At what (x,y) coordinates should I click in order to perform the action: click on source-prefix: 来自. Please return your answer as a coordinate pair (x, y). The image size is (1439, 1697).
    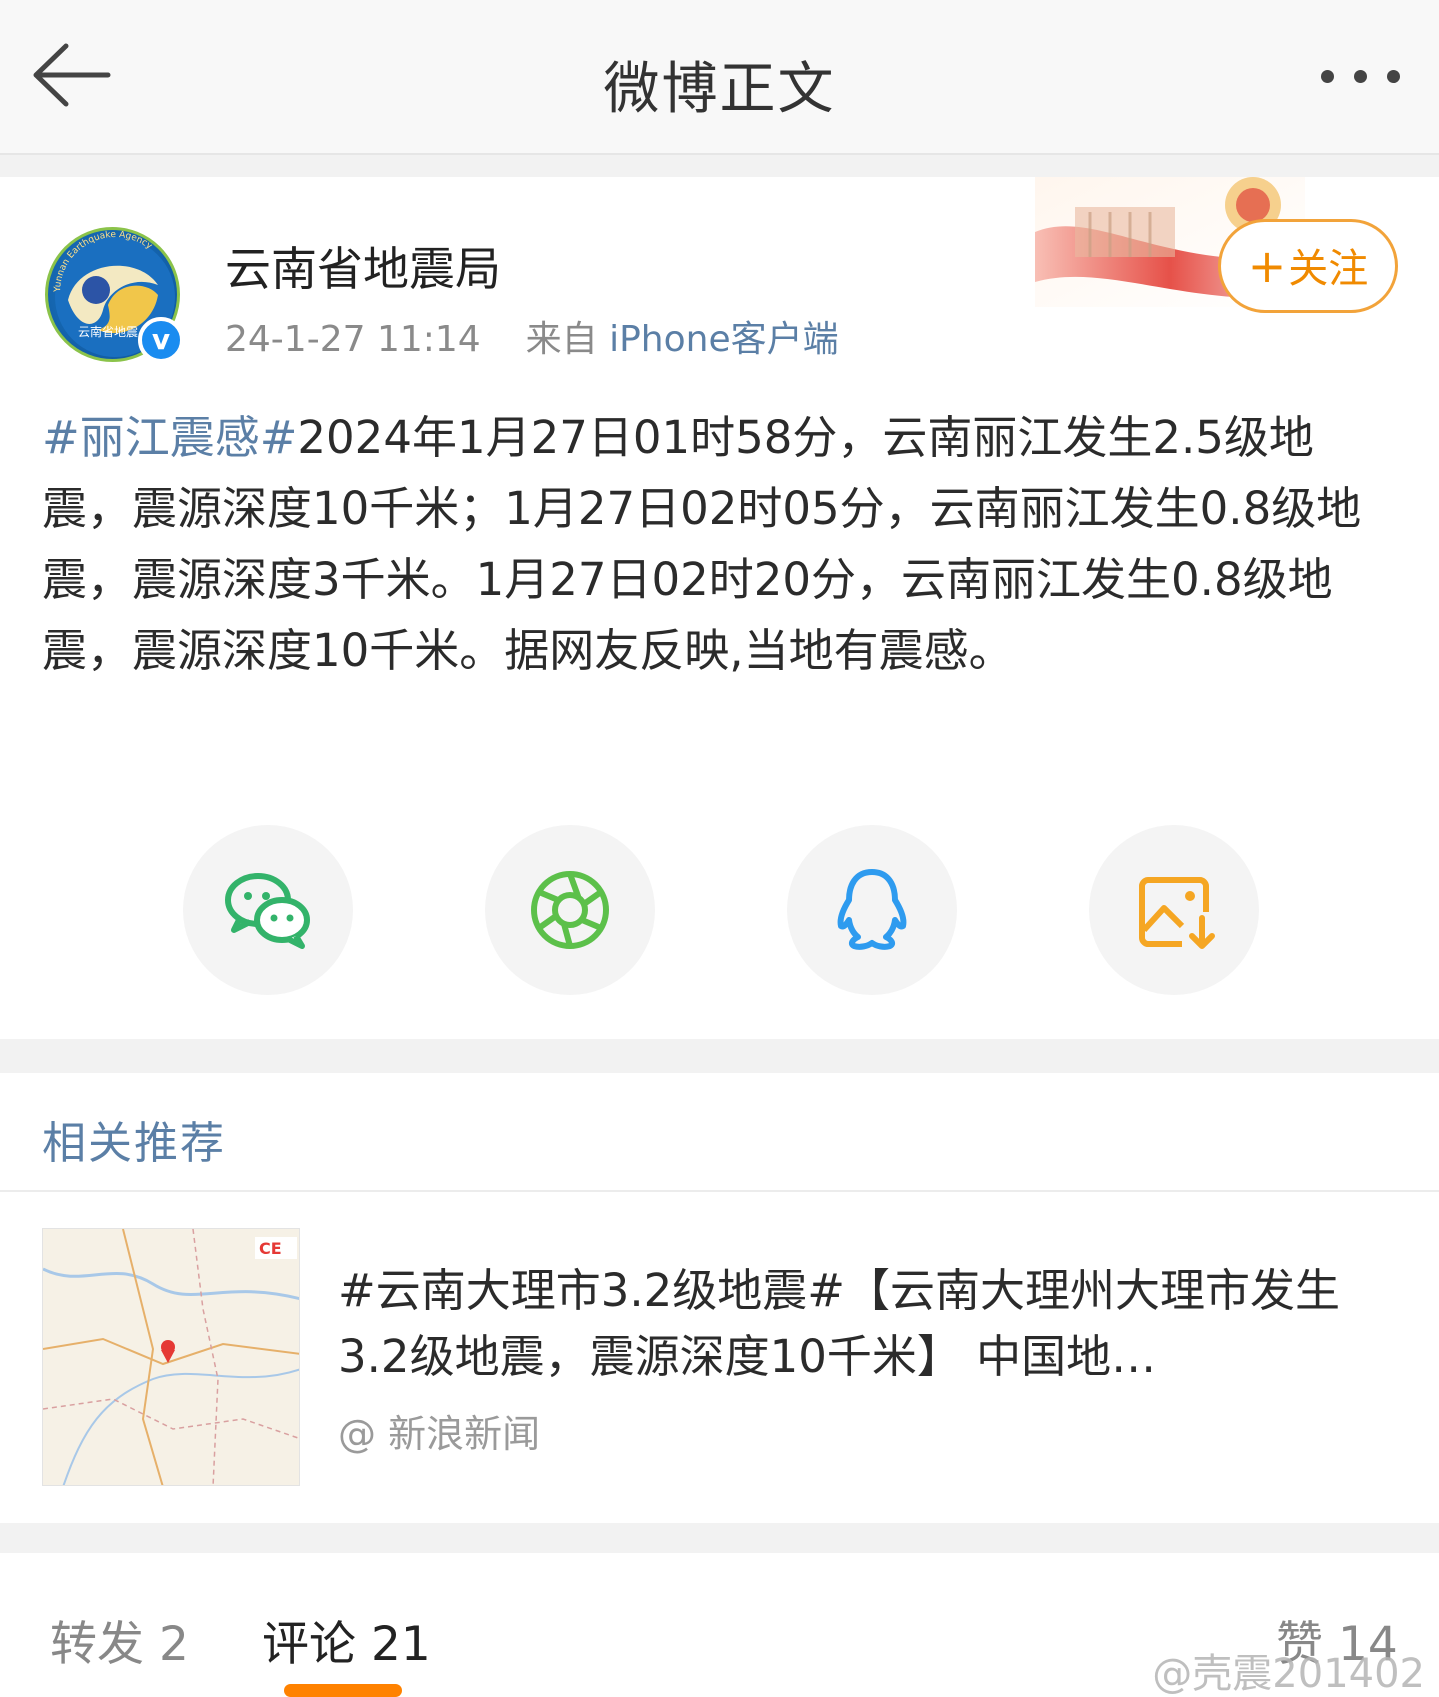
    Looking at the image, I should click on (561, 339).